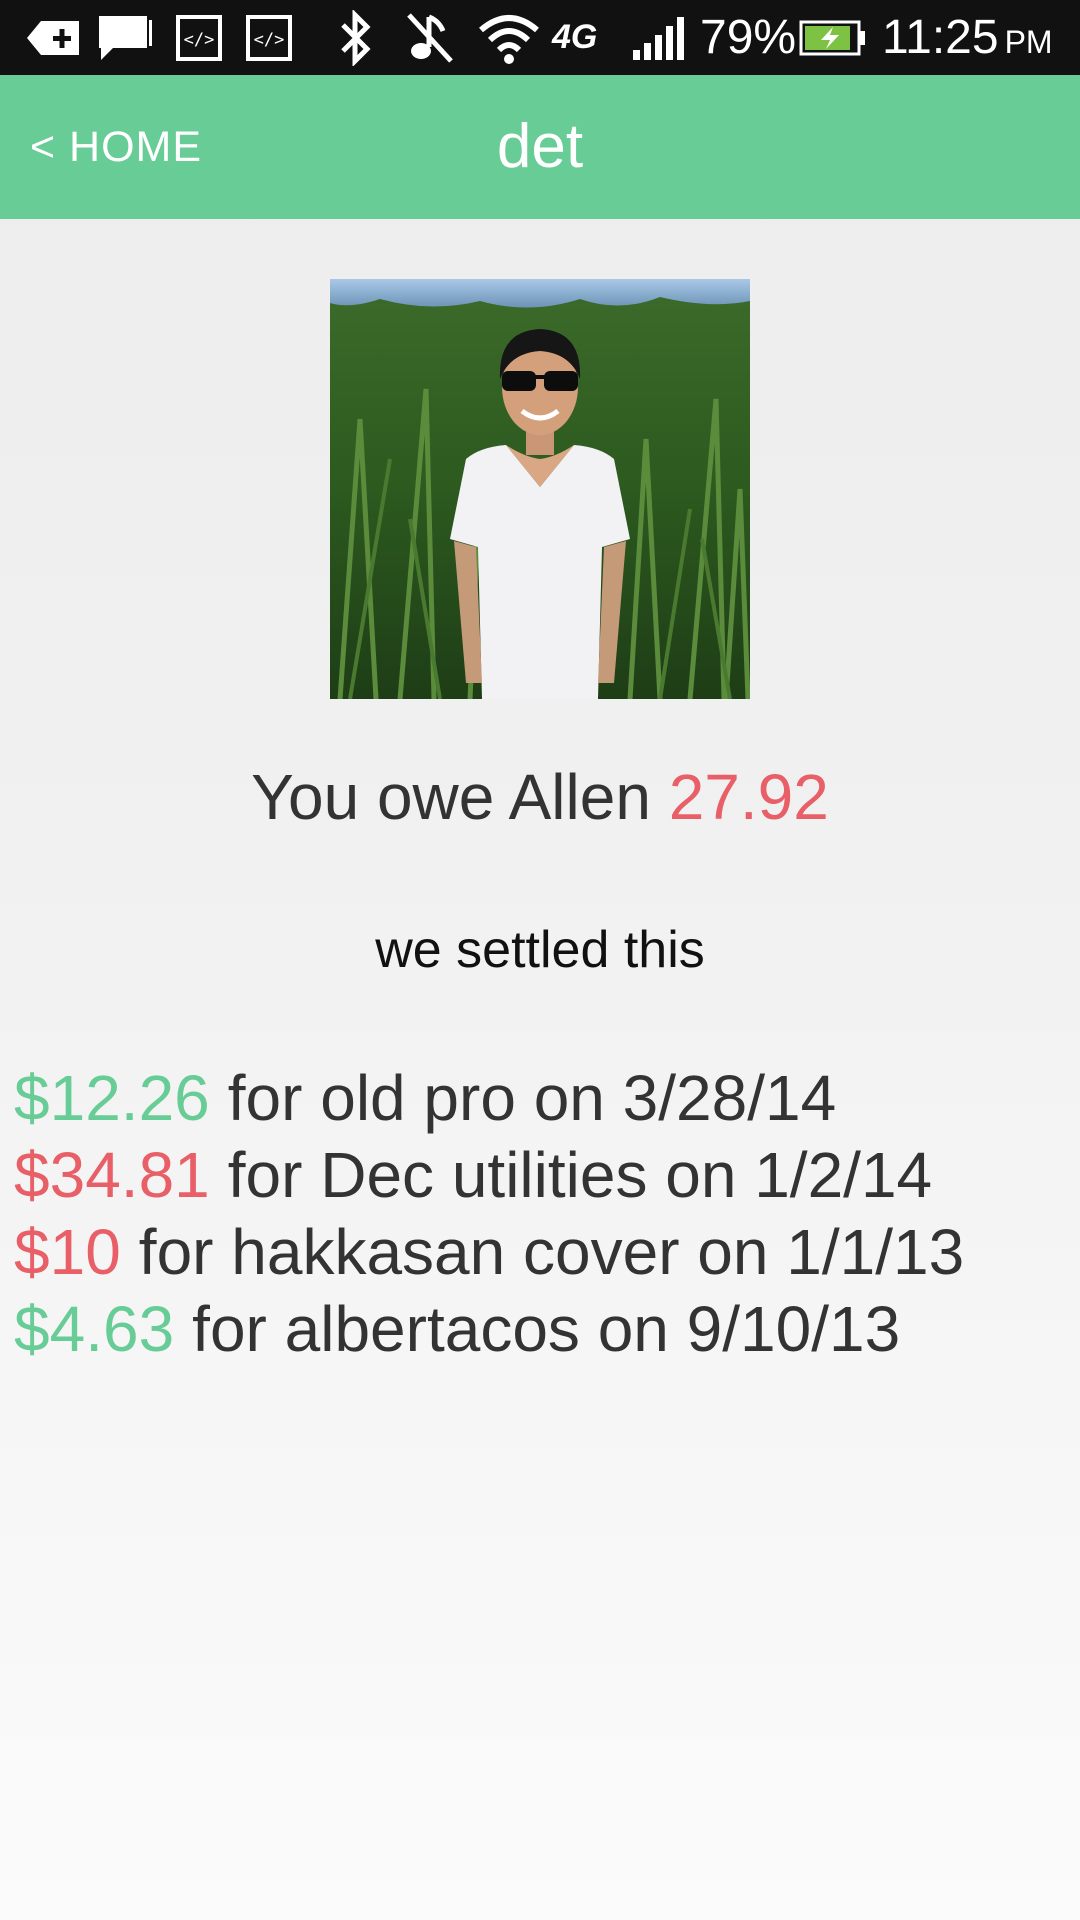 This screenshot has height=1920, width=1080. What do you see at coordinates (540, 147) in the screenshot?
I see `action-bar: < HOME det` at bounding box center [540, 147].